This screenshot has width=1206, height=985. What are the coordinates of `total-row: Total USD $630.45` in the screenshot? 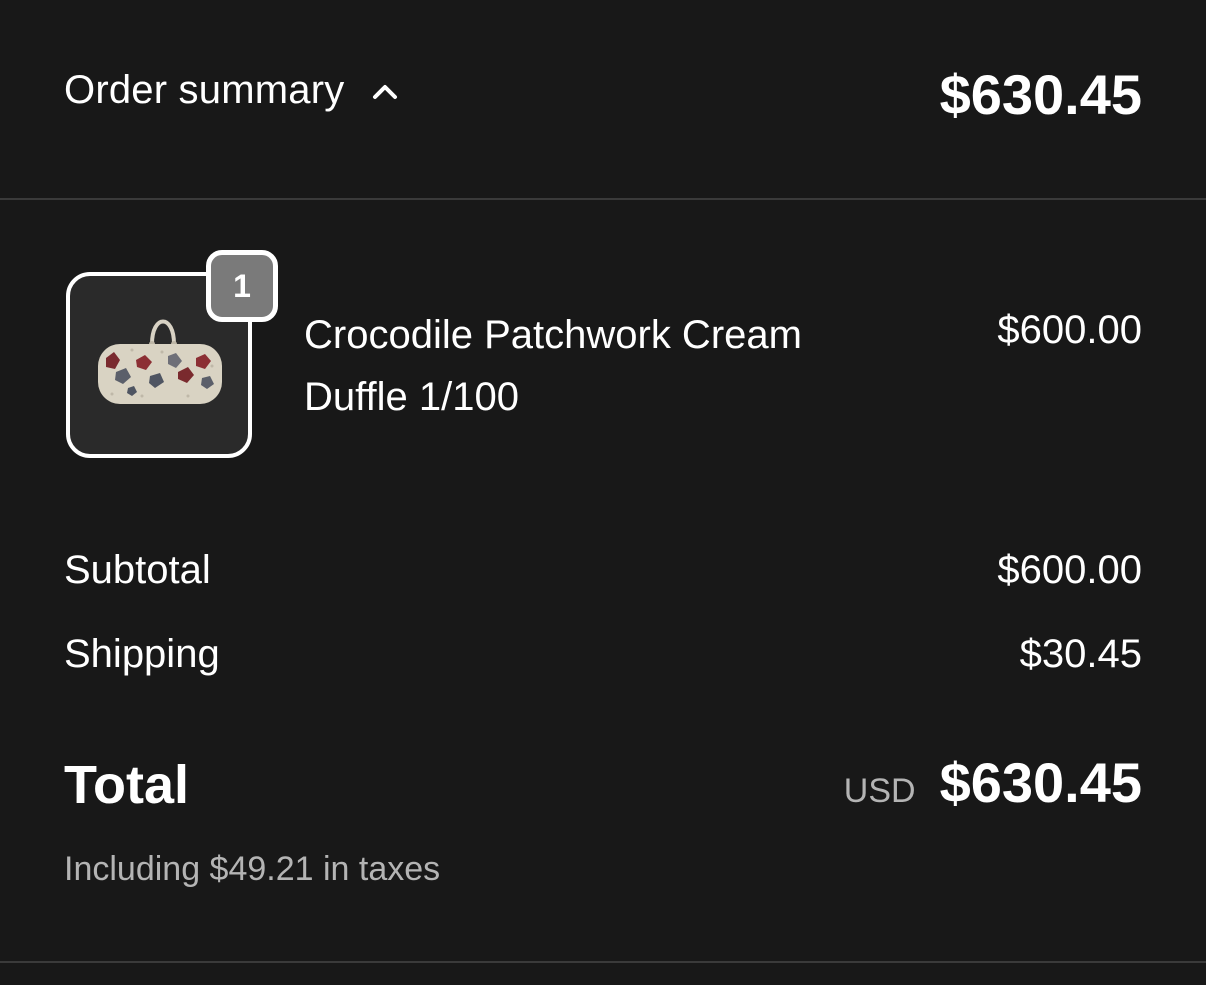 It's located at (603, 785).